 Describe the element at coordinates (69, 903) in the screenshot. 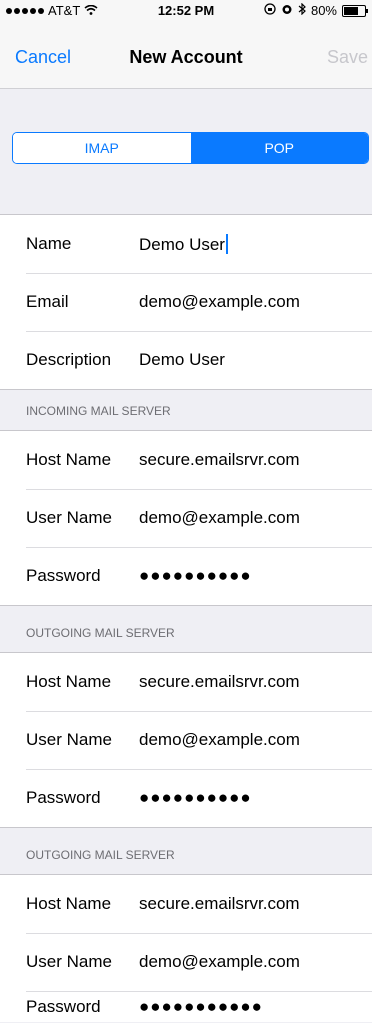

I see `outgoing2-host-label: Host Name` at that location.